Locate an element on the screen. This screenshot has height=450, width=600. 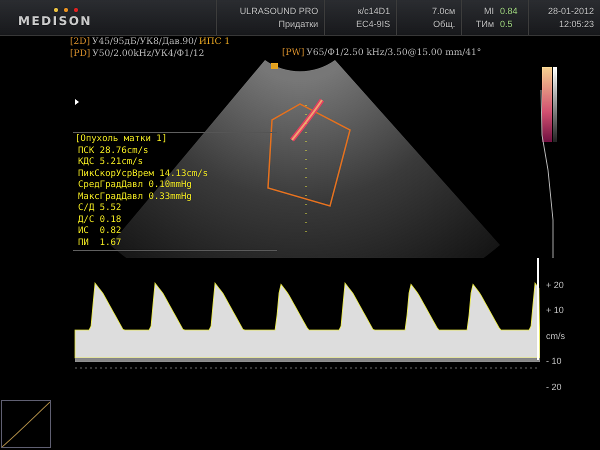
header-text: 28-01-2012 is located at coordinates (571, 11).